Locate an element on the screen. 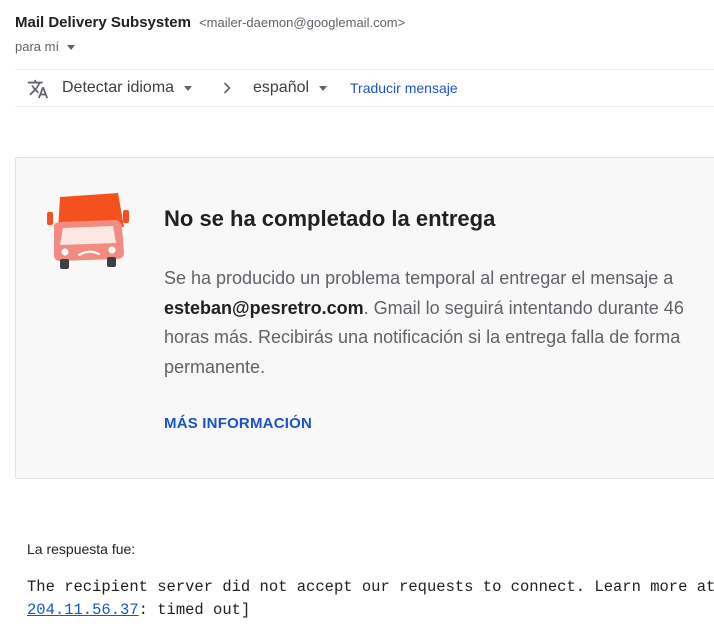 The width and height of the screenshot is (714, 643). recipient-label: para mí is located at coordinates (37, 46).